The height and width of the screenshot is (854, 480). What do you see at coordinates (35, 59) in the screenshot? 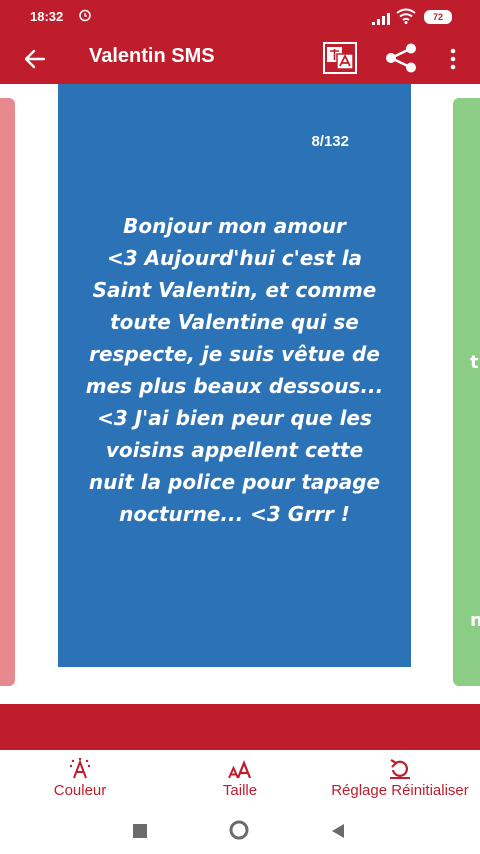
I see `back-arrow-icon` at bounding box center [35, 59].